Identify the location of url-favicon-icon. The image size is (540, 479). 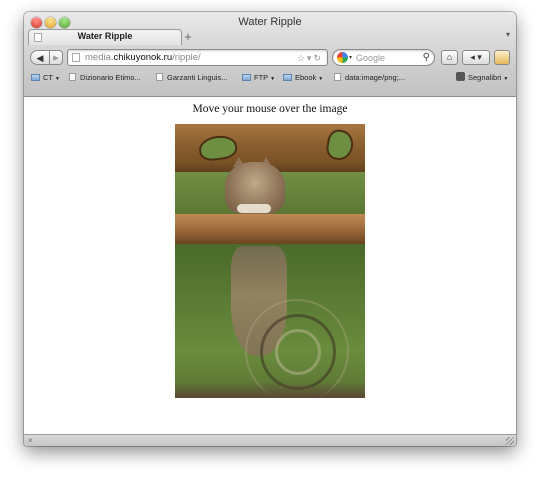
(76, 57).